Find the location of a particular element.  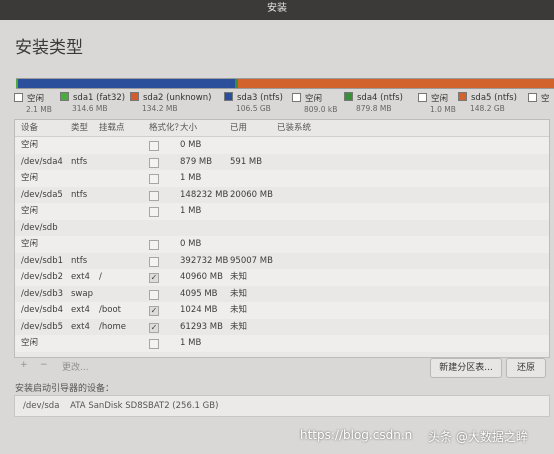

row-size: 879 MB is located at coordinates (196, 161).